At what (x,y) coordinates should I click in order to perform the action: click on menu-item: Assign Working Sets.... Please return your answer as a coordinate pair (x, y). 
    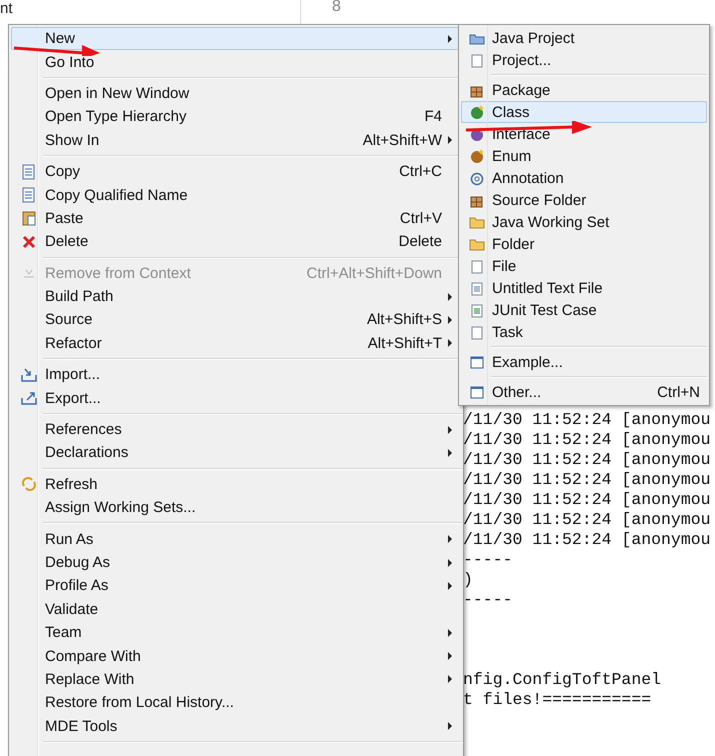
    Looking at the image, I should click on (236, 508).